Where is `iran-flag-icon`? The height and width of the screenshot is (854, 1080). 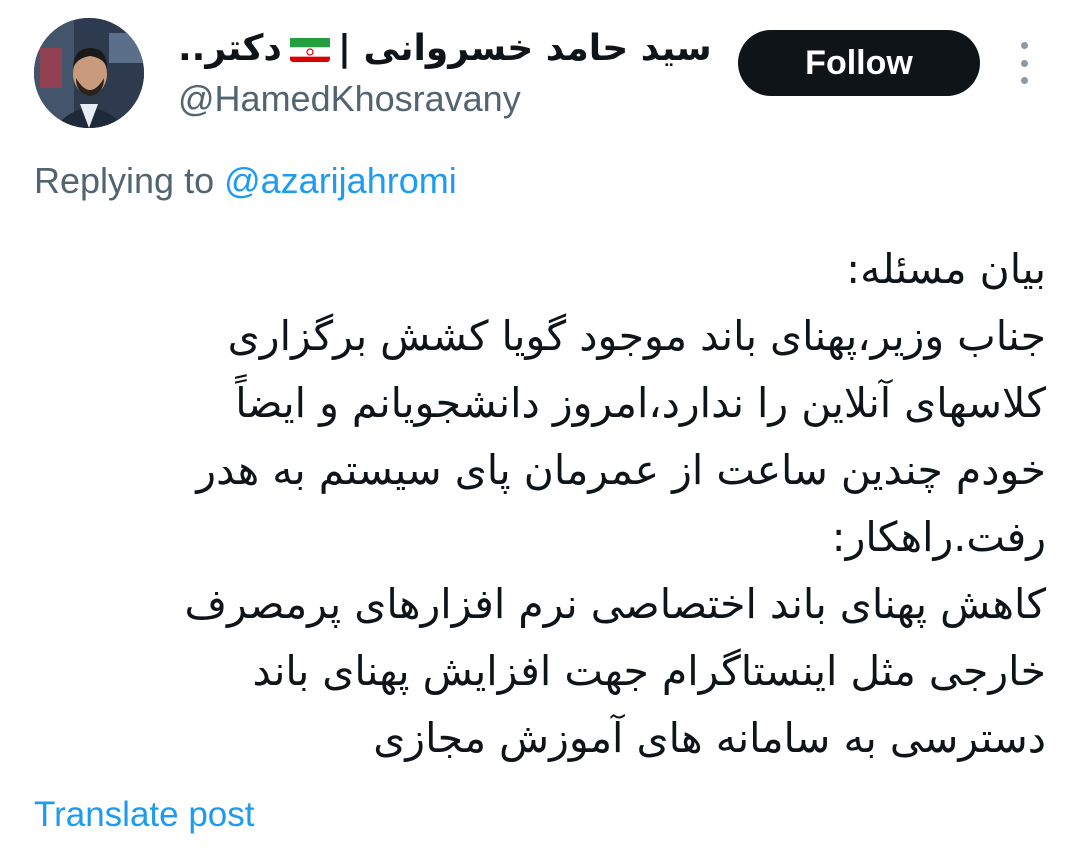
iran-flag-icon is located at coordinates (309, 48).